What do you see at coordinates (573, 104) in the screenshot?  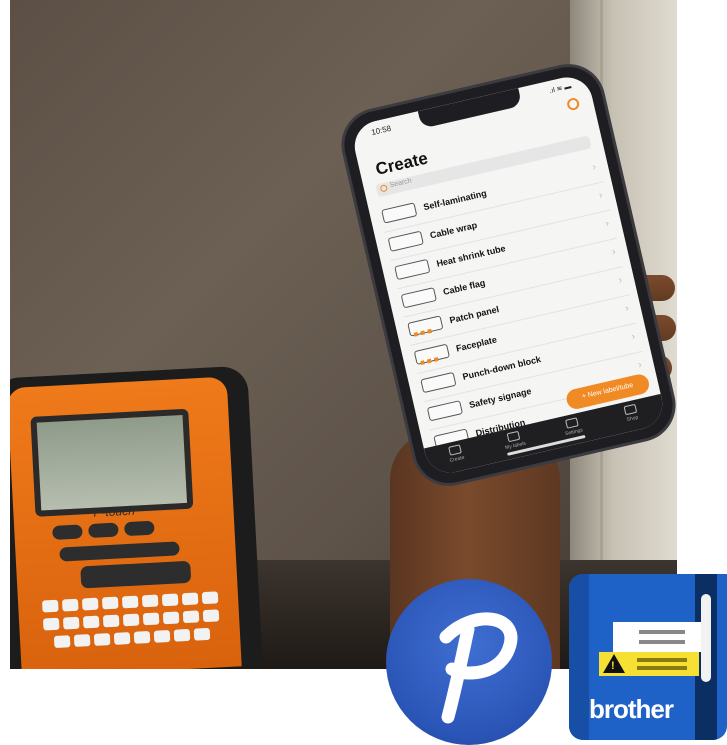 I see `settings-icon` at bounding box center [573, 104].